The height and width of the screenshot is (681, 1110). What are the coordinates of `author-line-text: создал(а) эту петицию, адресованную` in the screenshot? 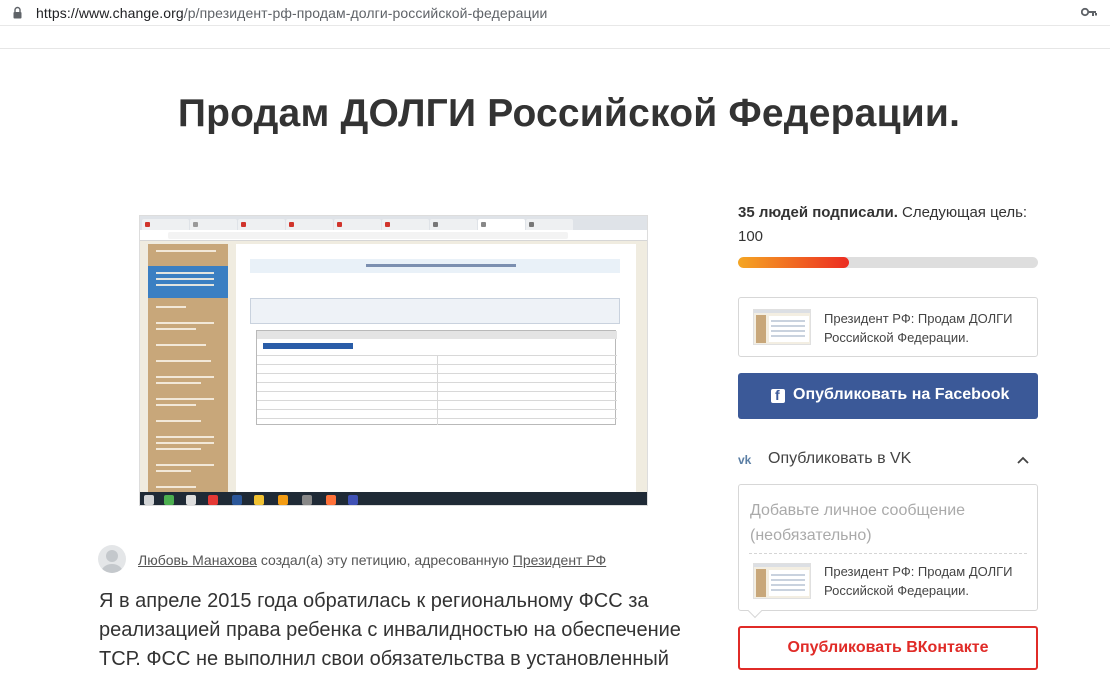 It's located at (384, 560).